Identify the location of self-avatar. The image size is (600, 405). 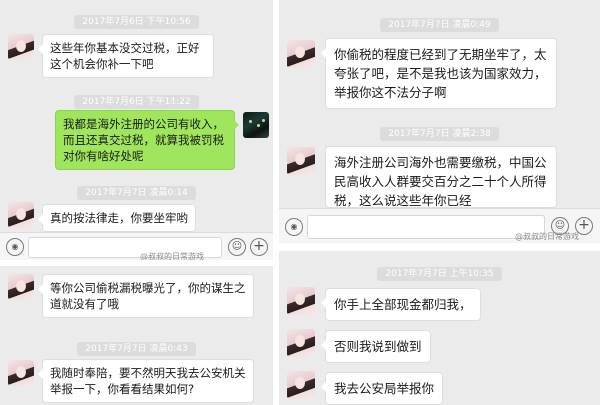
(256, 125).